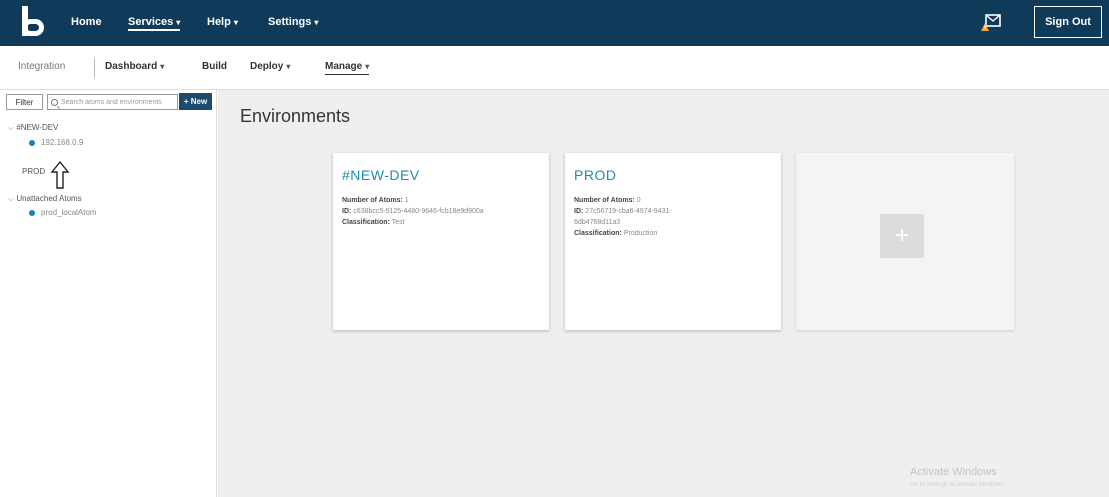  I want to click on add-environment-card: +, so click(905, 241).